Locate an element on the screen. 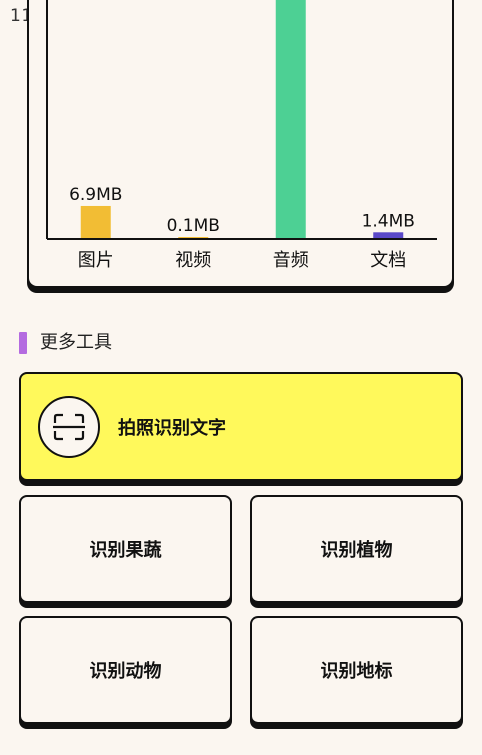 This screenshot has width=482, height=755. category-label-0: 图片 is located at coordinates (96, 260).